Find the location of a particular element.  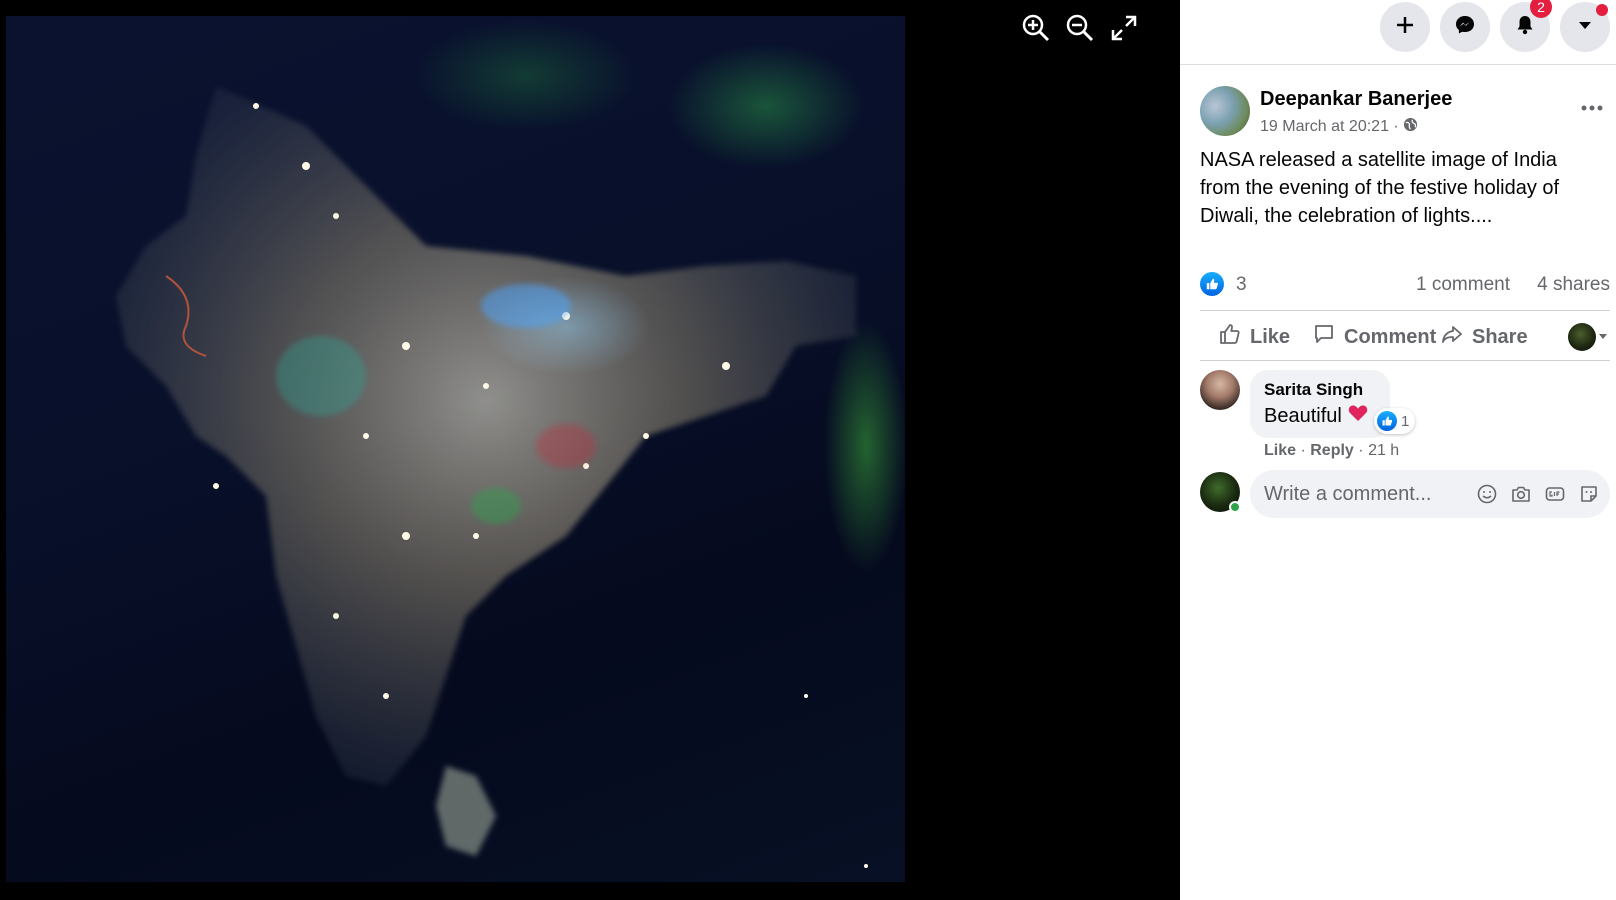

comment-composer is located at coordinates (1405, 494).